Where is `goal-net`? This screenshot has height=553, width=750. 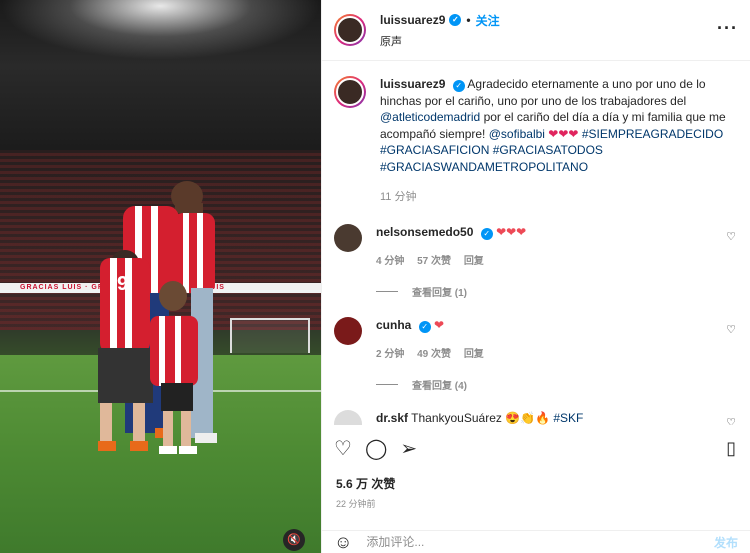
goal-net is located at coordinates (270, 335).